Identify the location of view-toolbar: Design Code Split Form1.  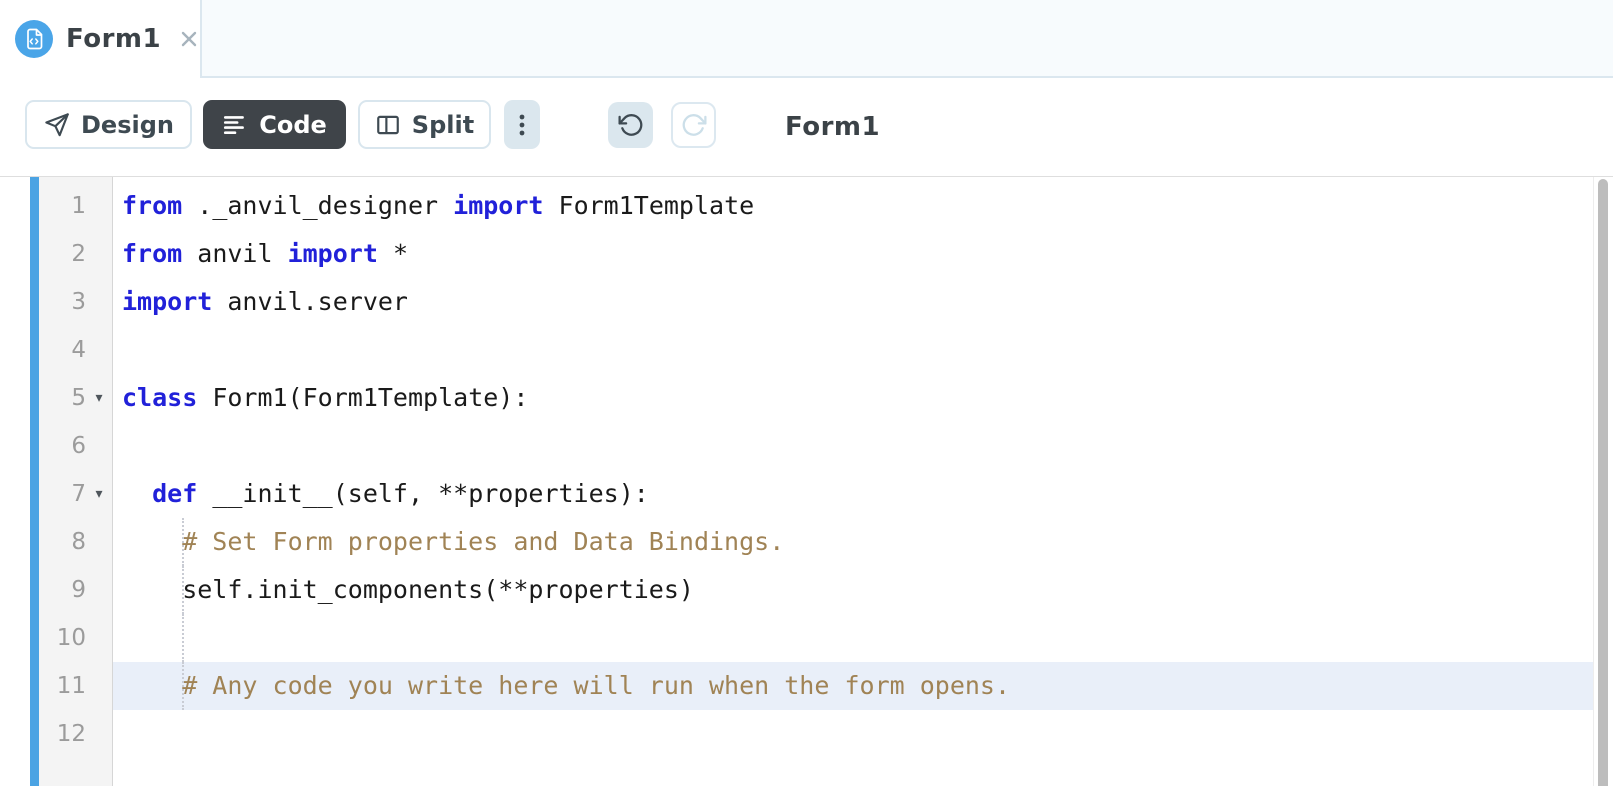
(806, 127).